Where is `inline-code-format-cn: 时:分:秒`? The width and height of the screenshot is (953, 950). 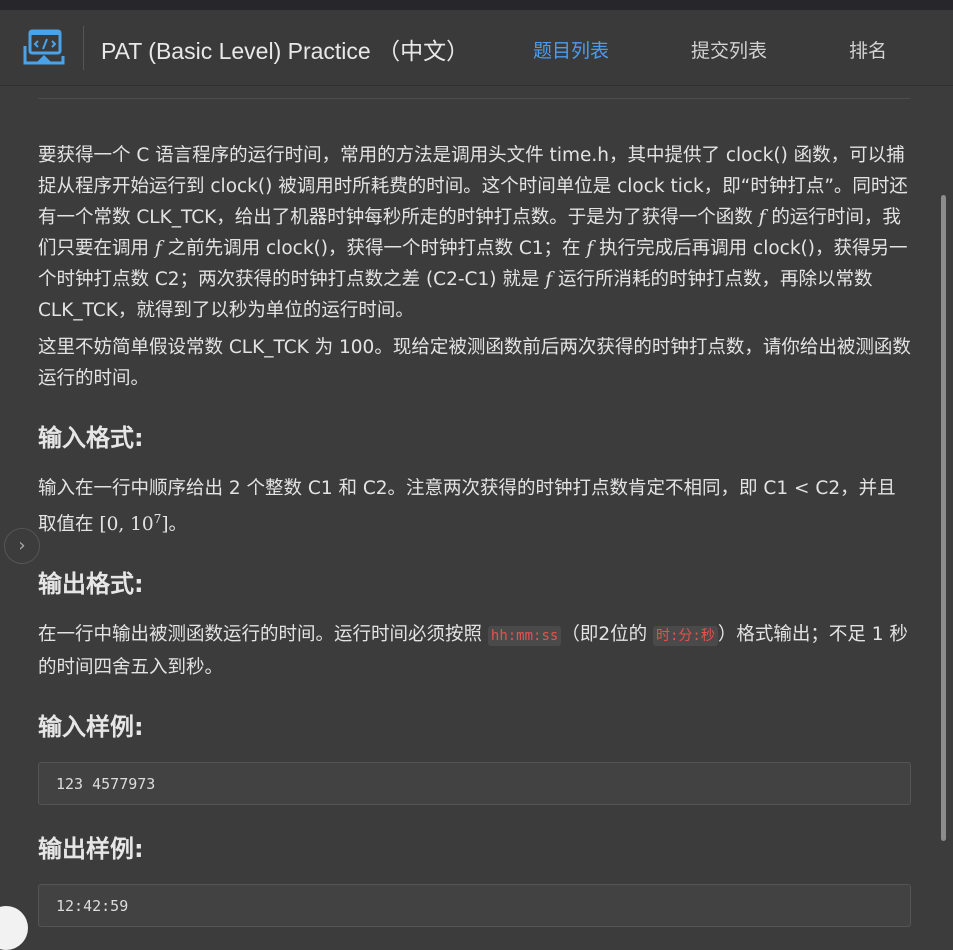
inline-code-format-cn: 时:分:秒 is located at coordinates (685, 636).